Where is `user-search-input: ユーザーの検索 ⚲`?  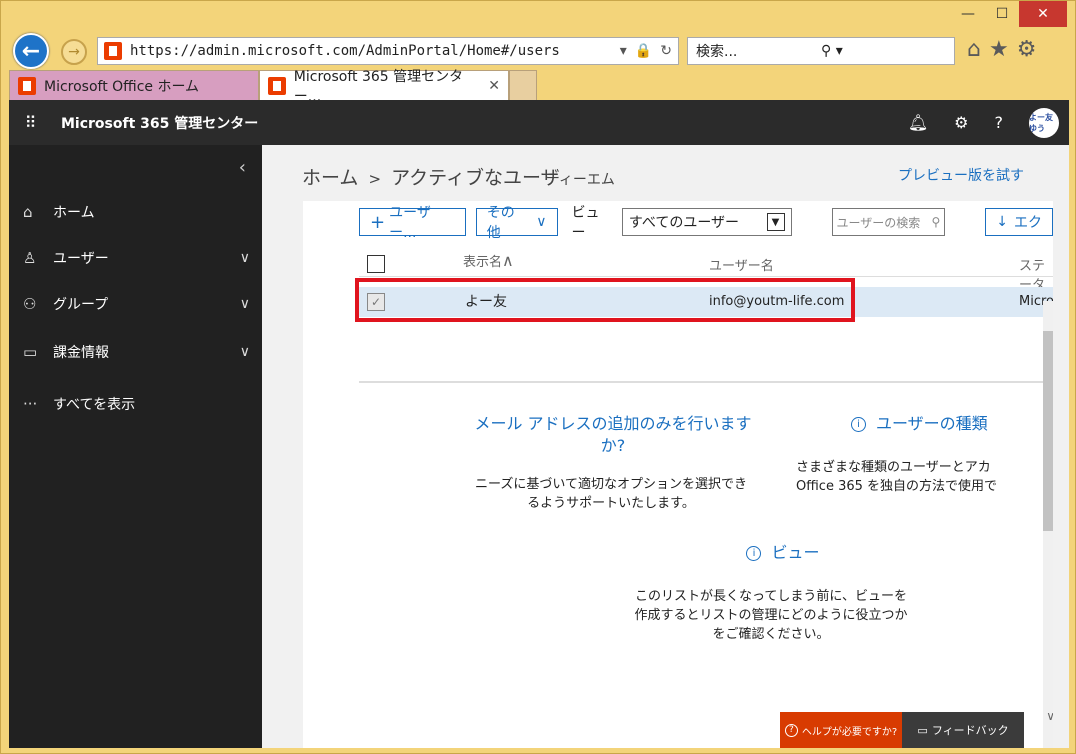
user-search-input: ユーザーの検索 ⚲ is located at coordinates (888, 222).